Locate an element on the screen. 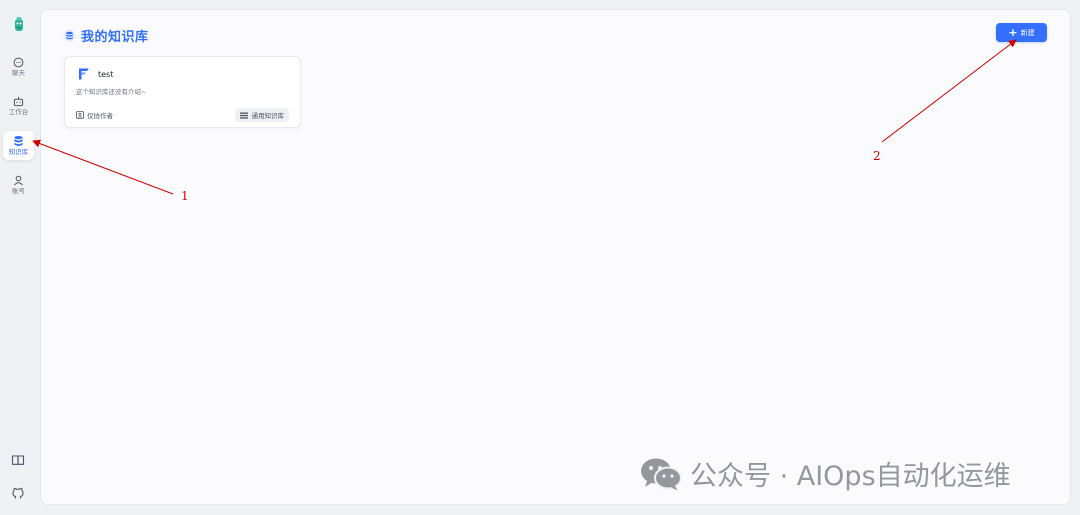  sidebar-item-label: 知识库 is located at coordinates (18, 152).